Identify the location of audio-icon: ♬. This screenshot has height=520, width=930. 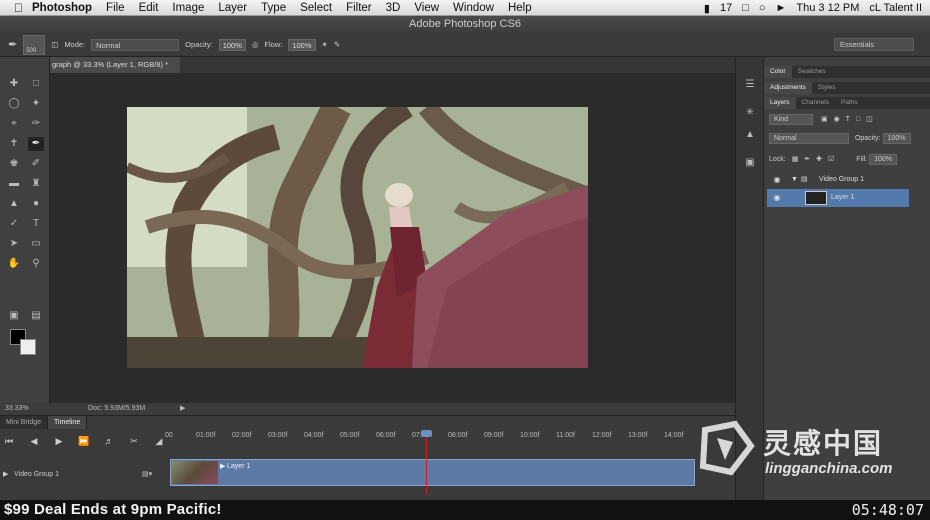
(109, 441).